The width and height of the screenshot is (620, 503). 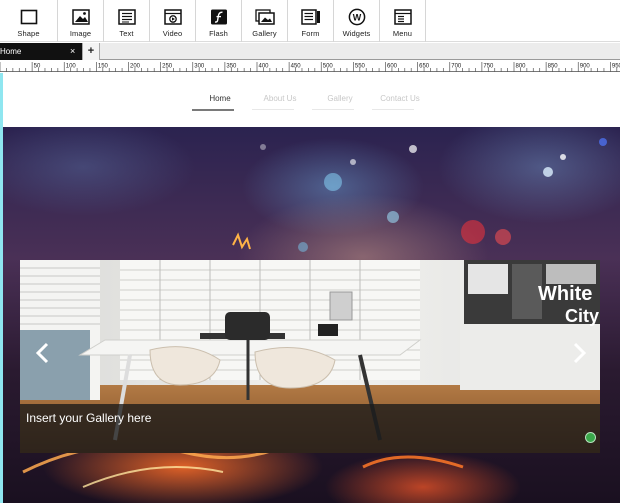 I want to click on artwork-word-city: City, so click(x=582, y=316).